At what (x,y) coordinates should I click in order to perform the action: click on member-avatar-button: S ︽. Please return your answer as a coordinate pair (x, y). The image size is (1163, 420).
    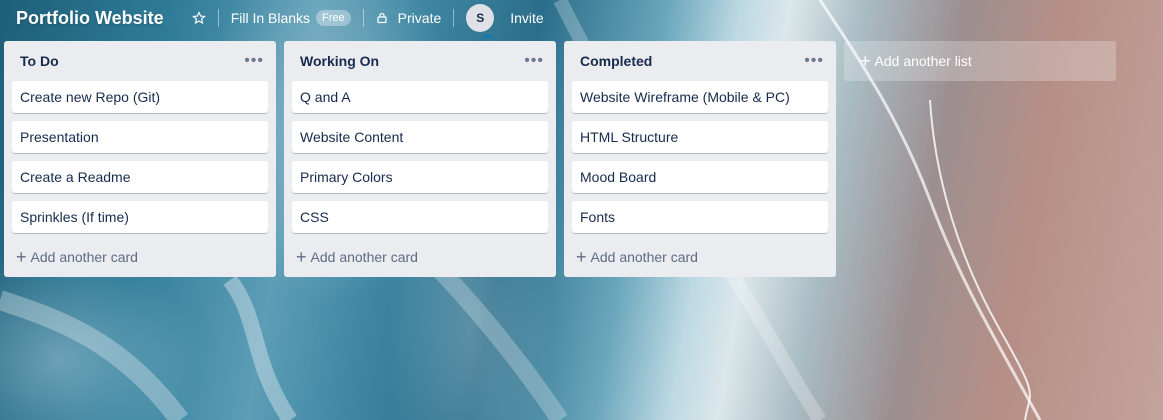
    Looking at the image, I should click on (480, 22).